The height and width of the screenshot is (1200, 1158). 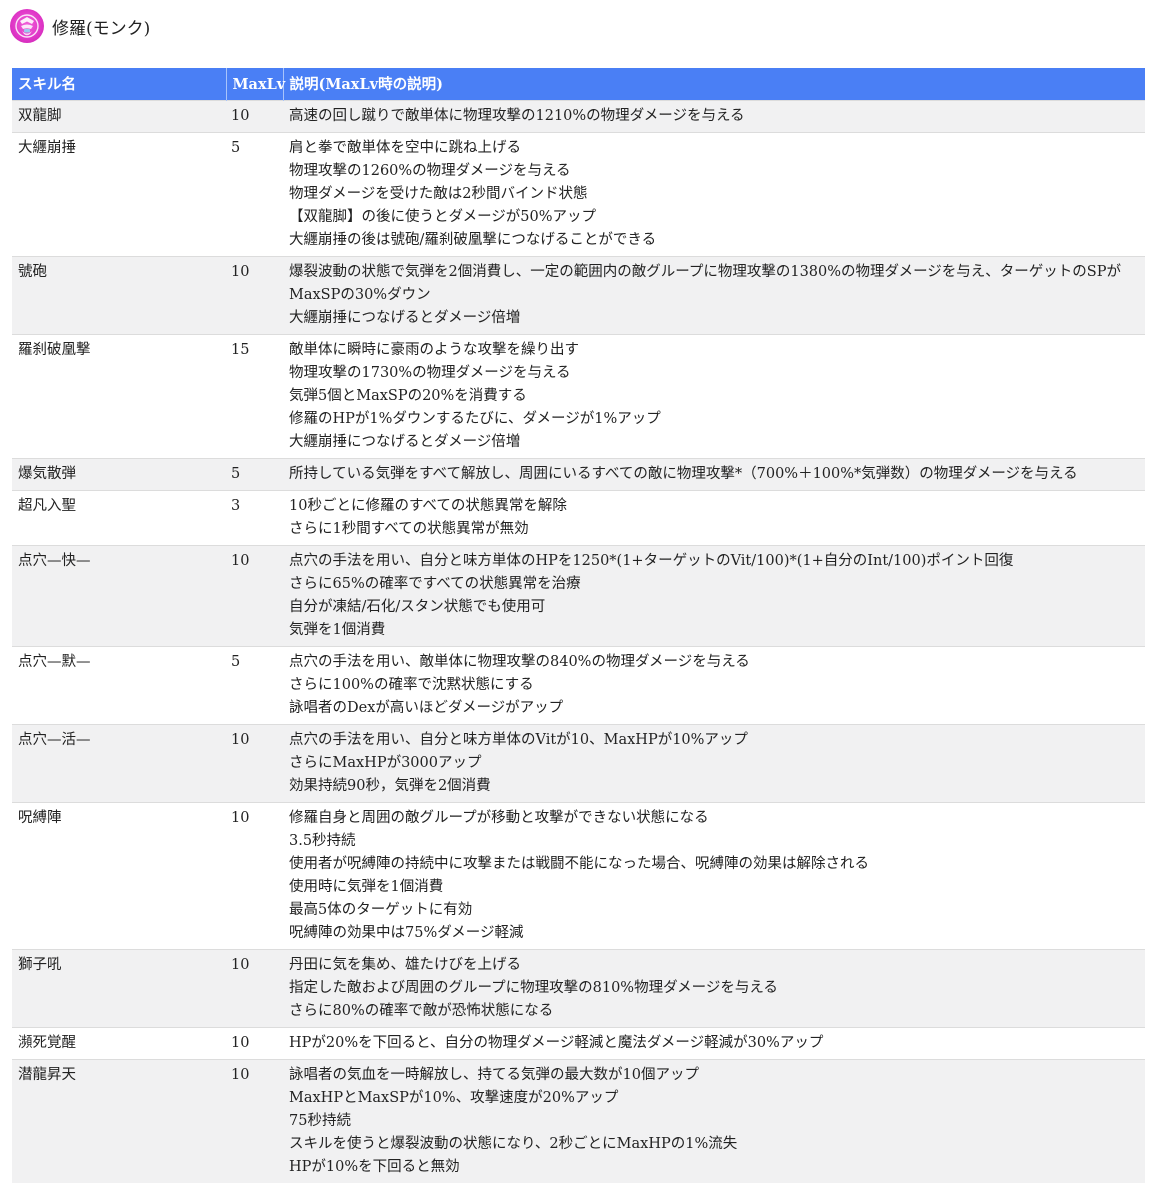 I want to click on description-line: 物理ダメージを受けた敵は2秒間バインド状態, so click(x=438, y=194).